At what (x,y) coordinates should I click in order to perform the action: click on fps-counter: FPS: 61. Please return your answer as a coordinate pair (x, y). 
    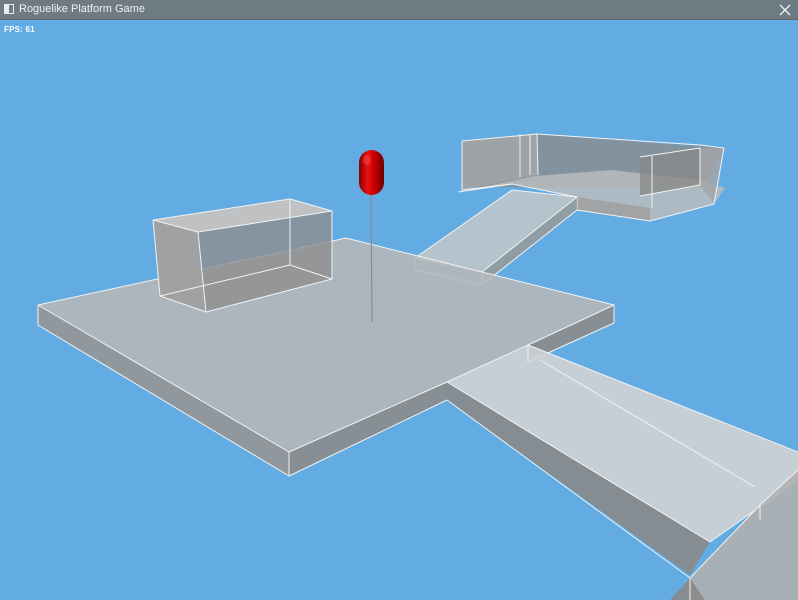
    Looking at the image, I should click on (19, 29).